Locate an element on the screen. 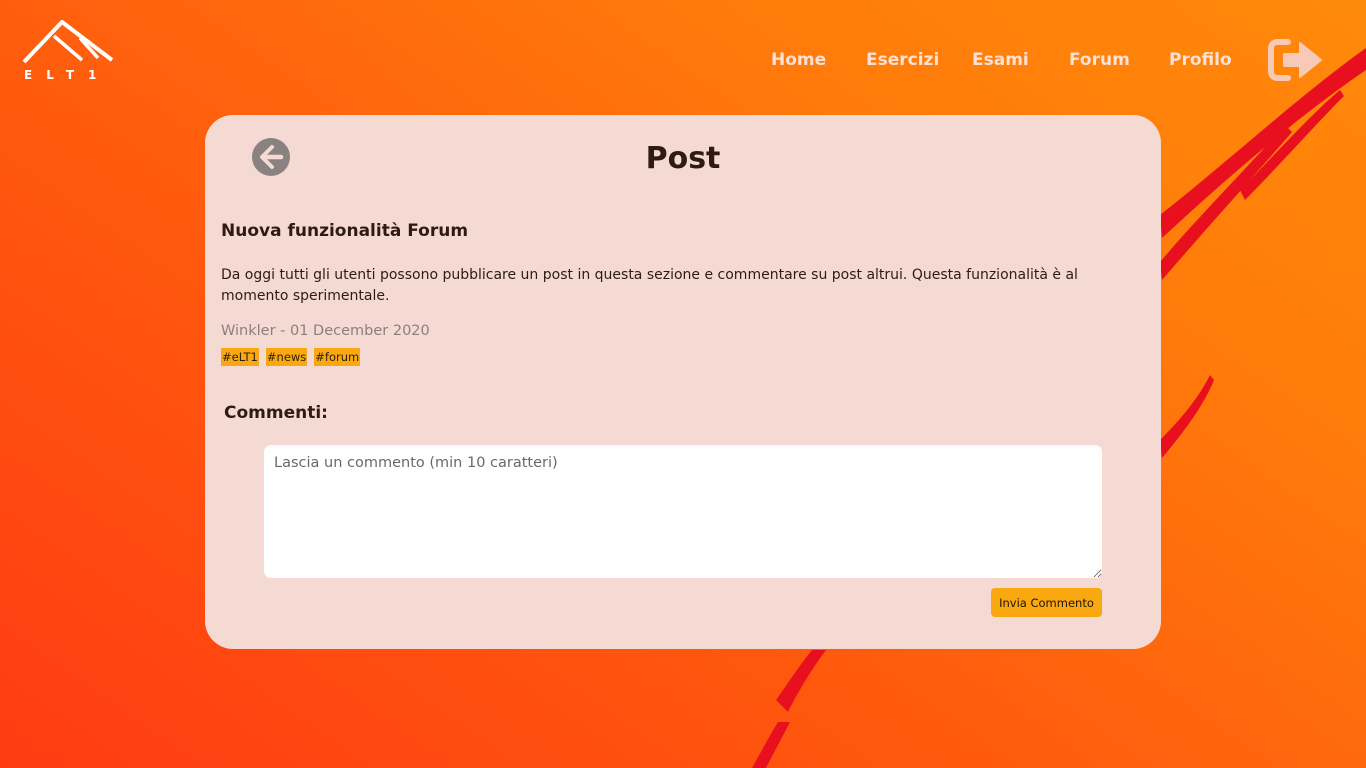  nav-forum-link: Forum is located at coordinates (1099, 60).